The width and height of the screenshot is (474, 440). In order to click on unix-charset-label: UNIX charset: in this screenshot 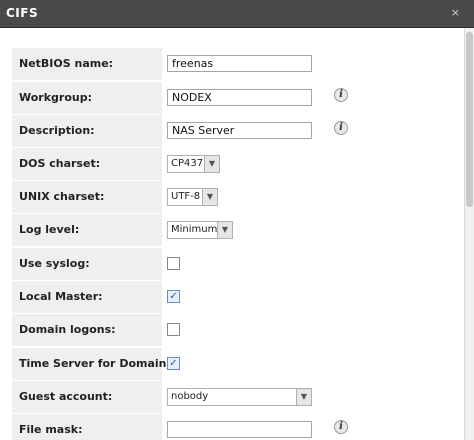, I will do `click(87, 197)`.